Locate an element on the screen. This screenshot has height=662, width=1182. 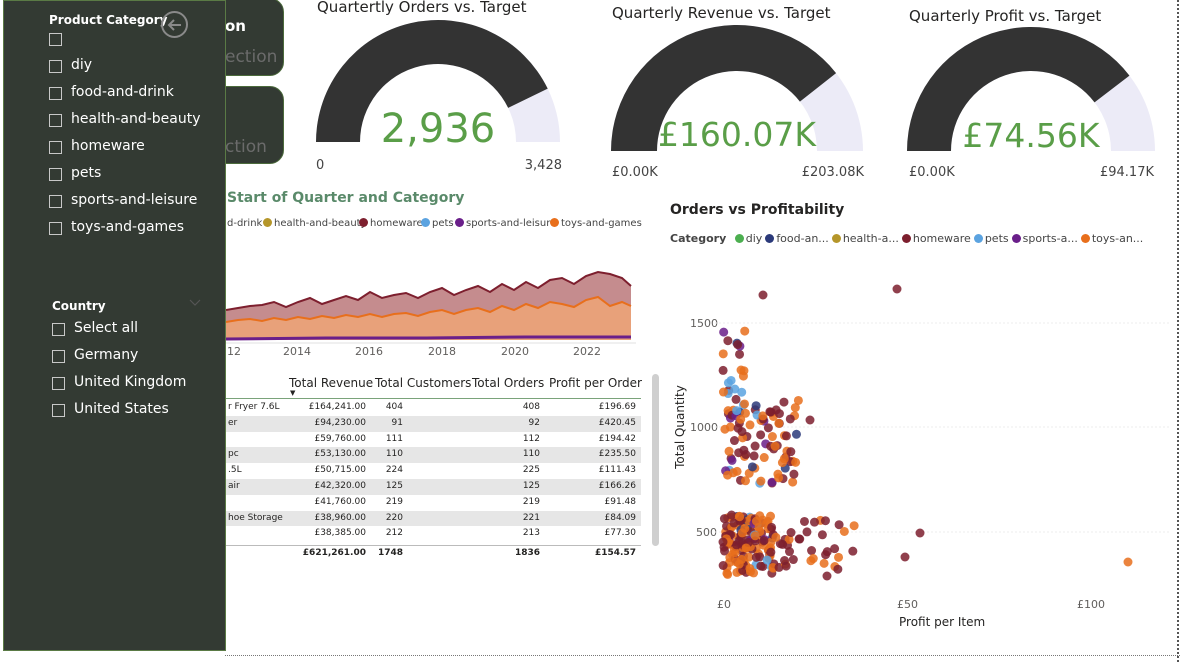
x-tick: £50 is located at coordinates (907, 604).